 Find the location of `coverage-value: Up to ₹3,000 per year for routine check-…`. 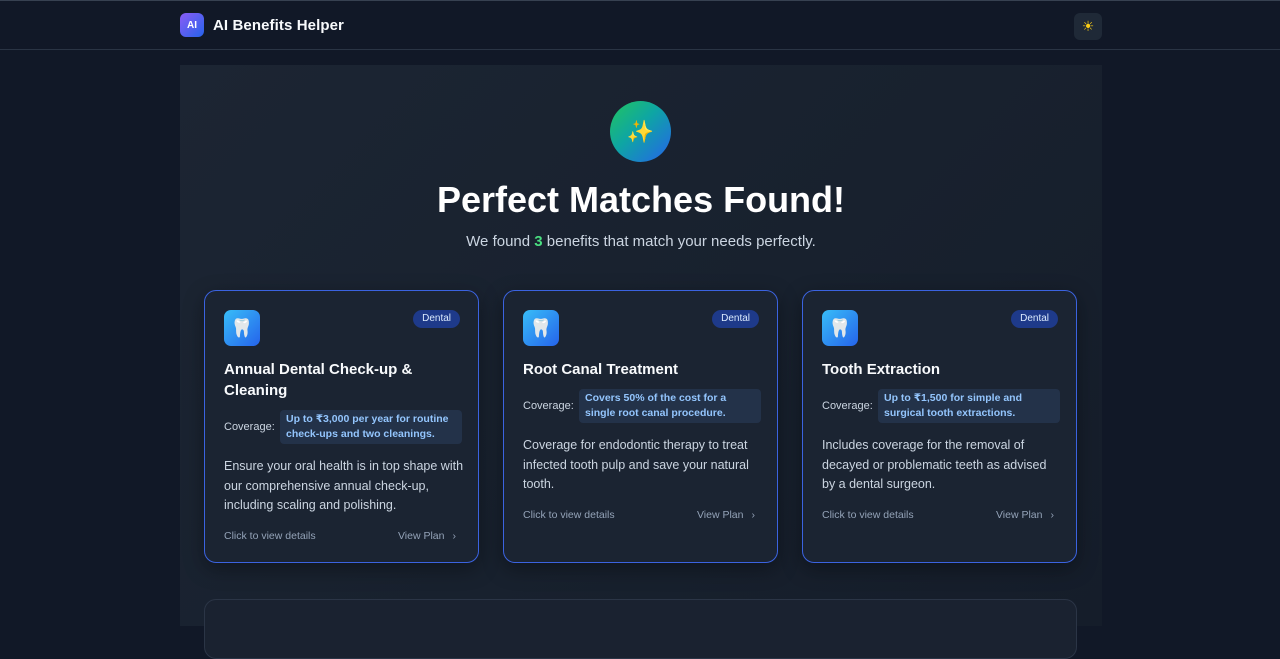

coverage-value: Up to ₹3,000 per year for routine check-… is located at coordinates (371, 427).